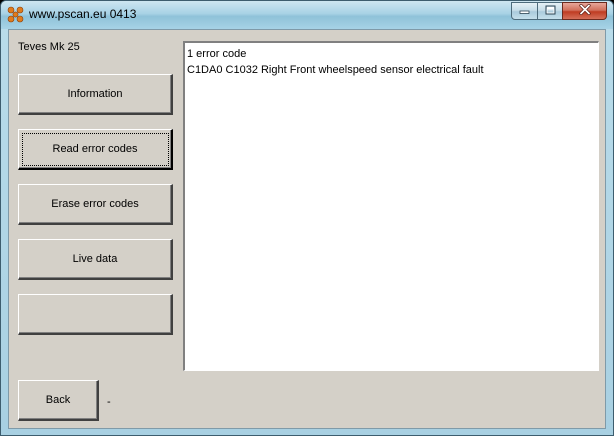 The image size is (614, 436). Describe the element at coordinates (83, 14) in the screenshot. I see `window-title: www.pscan.eu 0413` at that location.